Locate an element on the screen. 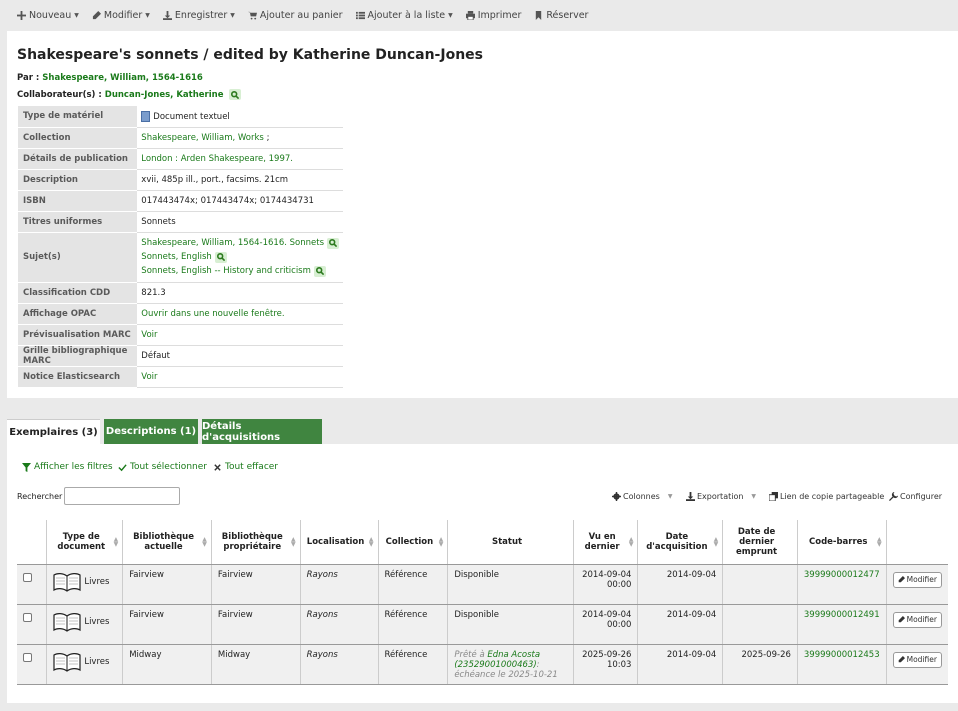  column-header-collection: Collection ▲ ▼ is located at coordinates (413, 542).